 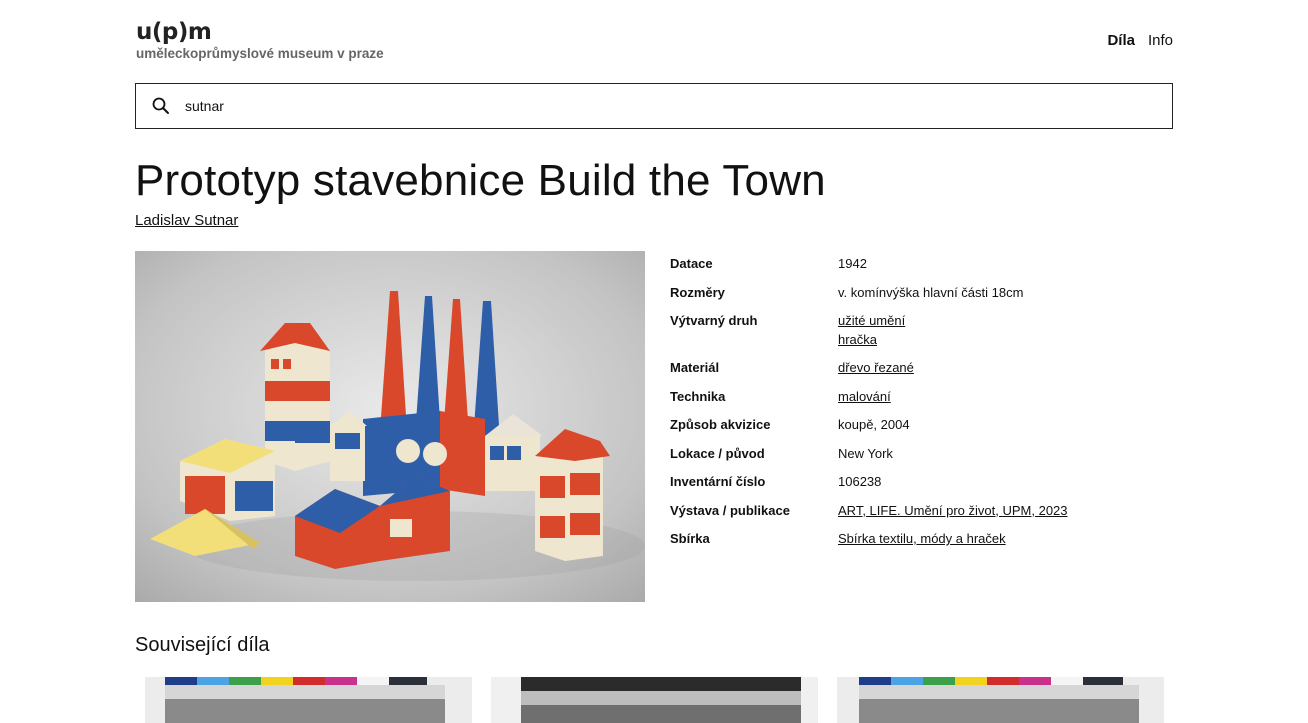 What do you see at coordinates (1140, 40) in the screenshot?
I see `main-nav: Díla Info` at bounding box center [1140, 40].